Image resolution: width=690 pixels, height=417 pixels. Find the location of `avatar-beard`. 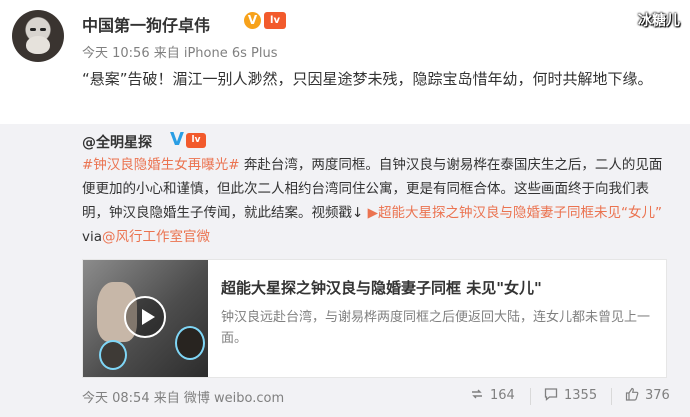

avatar-beard is located at coordinates (38, 45).